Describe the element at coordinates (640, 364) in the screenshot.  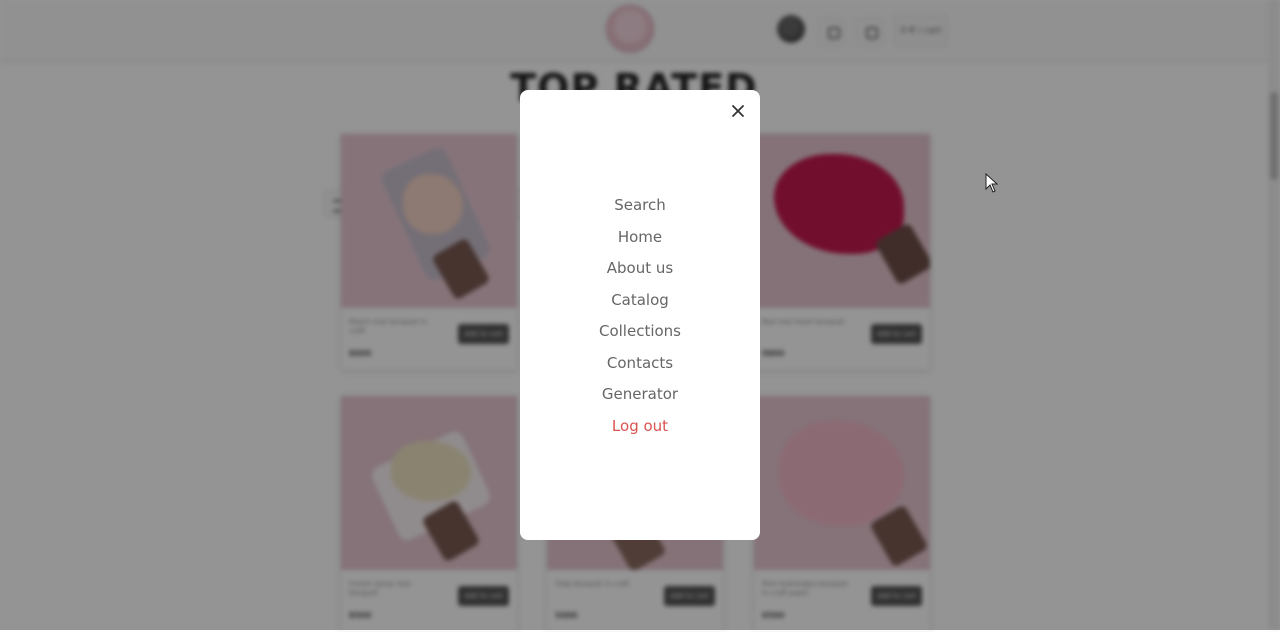
I see `menu-item-contacts: Contacts` at that location.